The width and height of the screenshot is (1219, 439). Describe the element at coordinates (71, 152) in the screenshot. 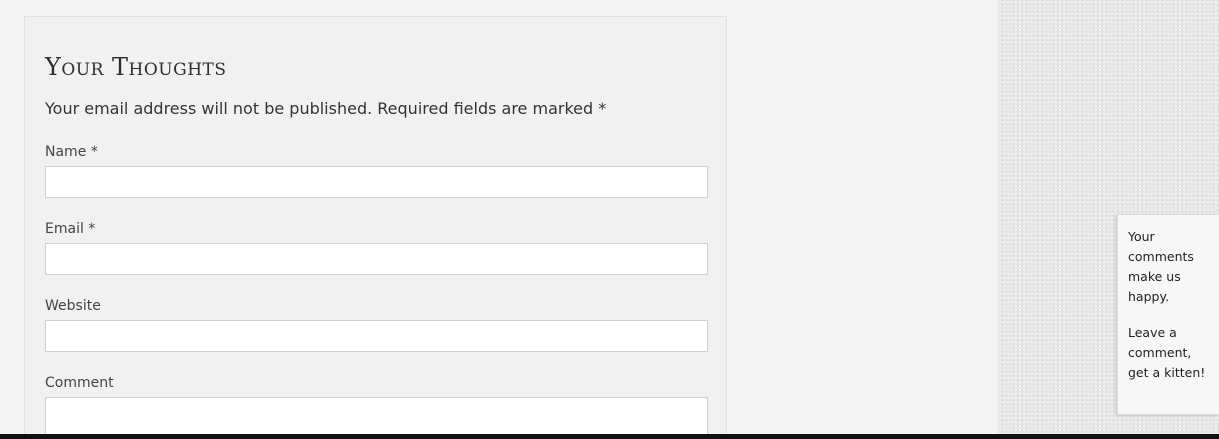

I see `name-label: Name *` at that location.